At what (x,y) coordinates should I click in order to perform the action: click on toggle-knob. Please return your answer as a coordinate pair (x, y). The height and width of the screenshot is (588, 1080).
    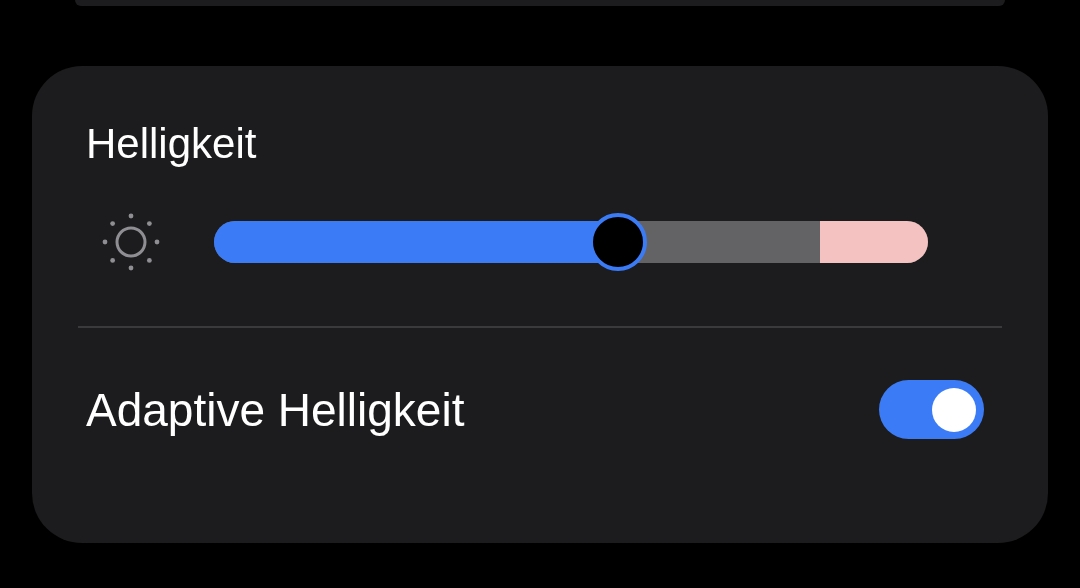
    Looking at the image, I should click on (954, 409).